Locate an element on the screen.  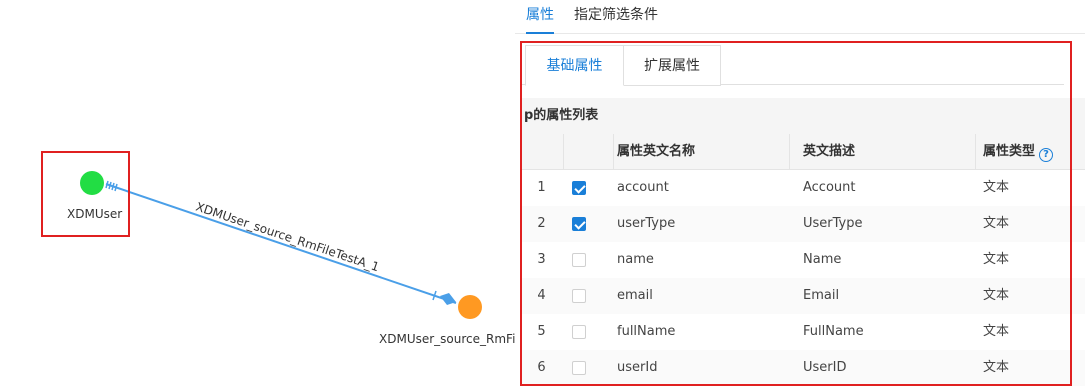
edge-line is located at coordinates (281, 243).